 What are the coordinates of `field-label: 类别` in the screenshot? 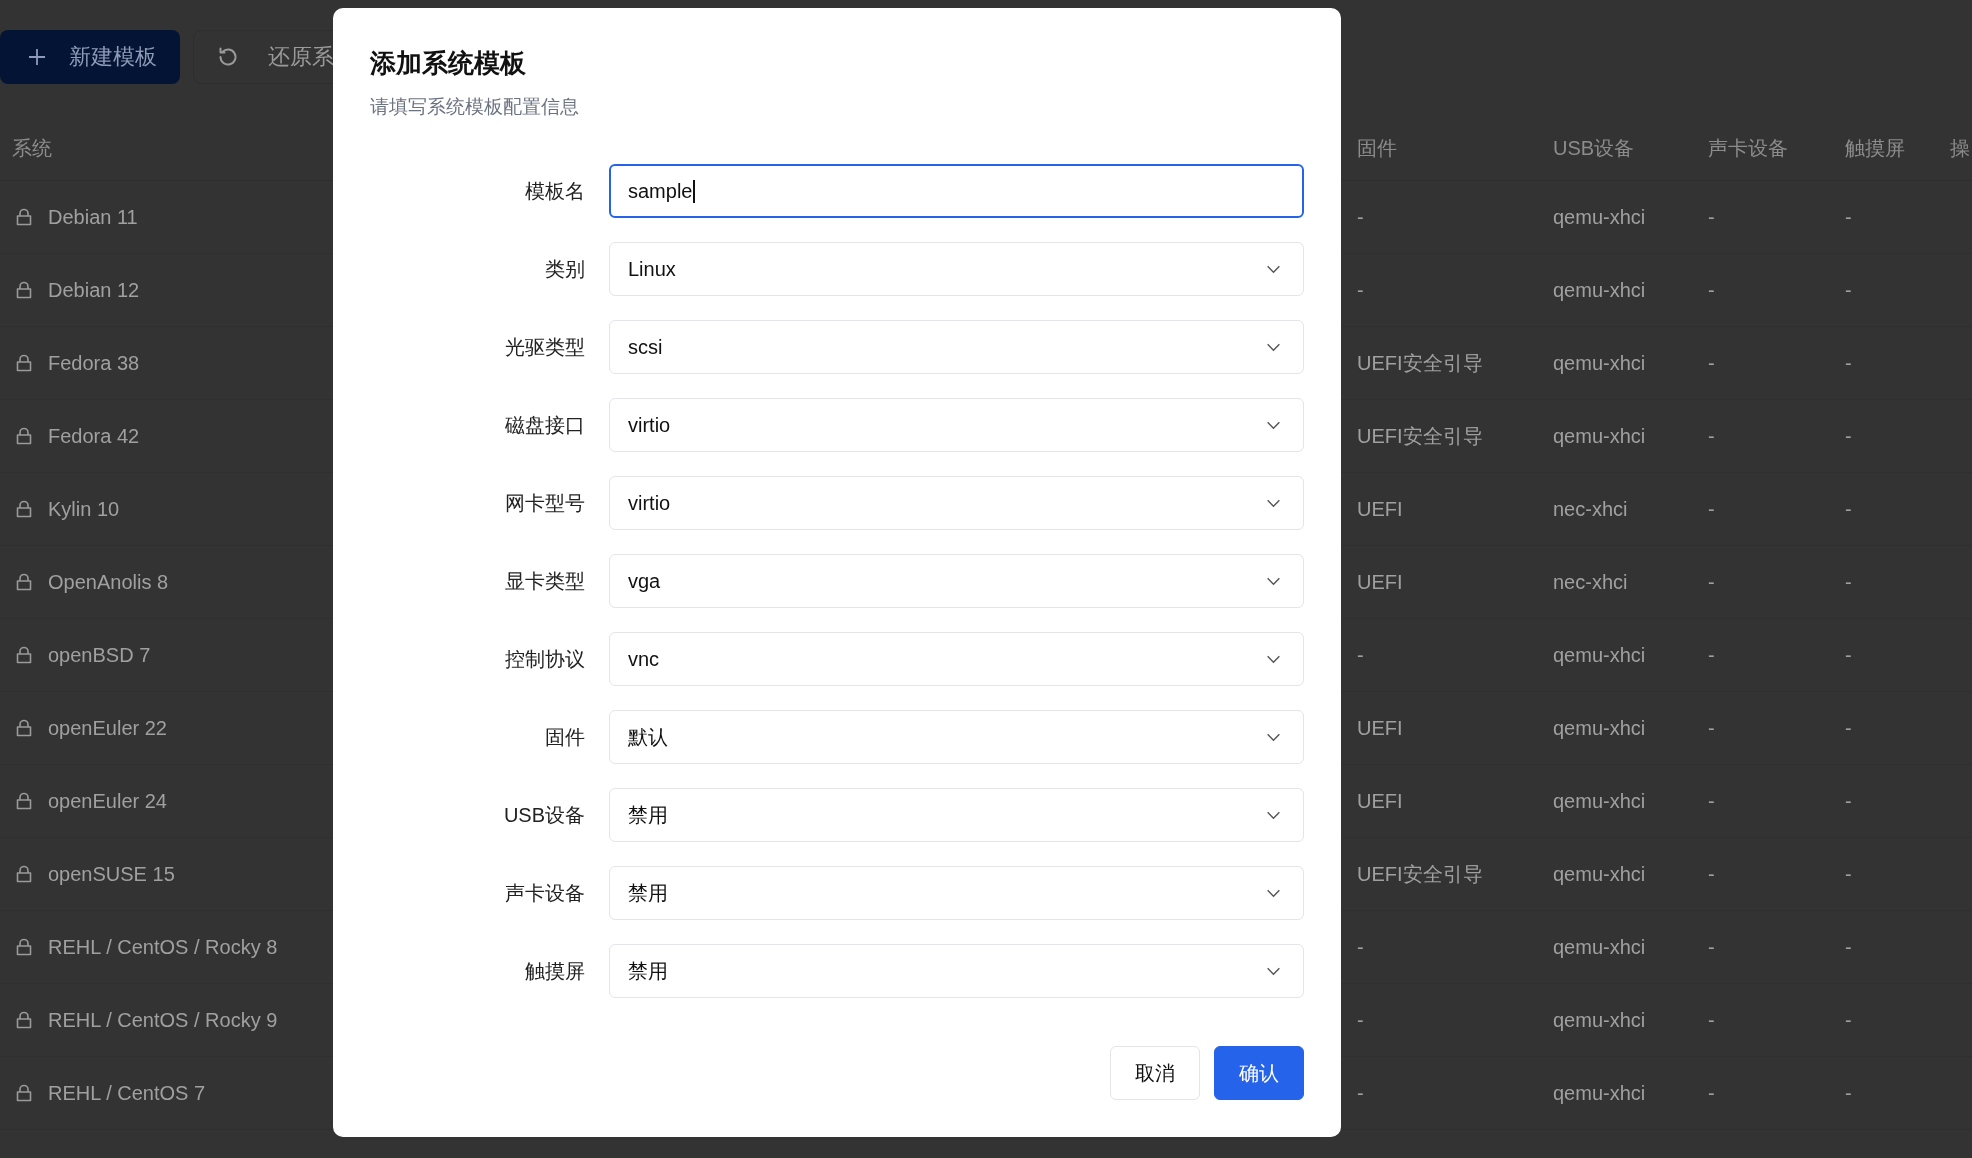 It's located at (564, 269).